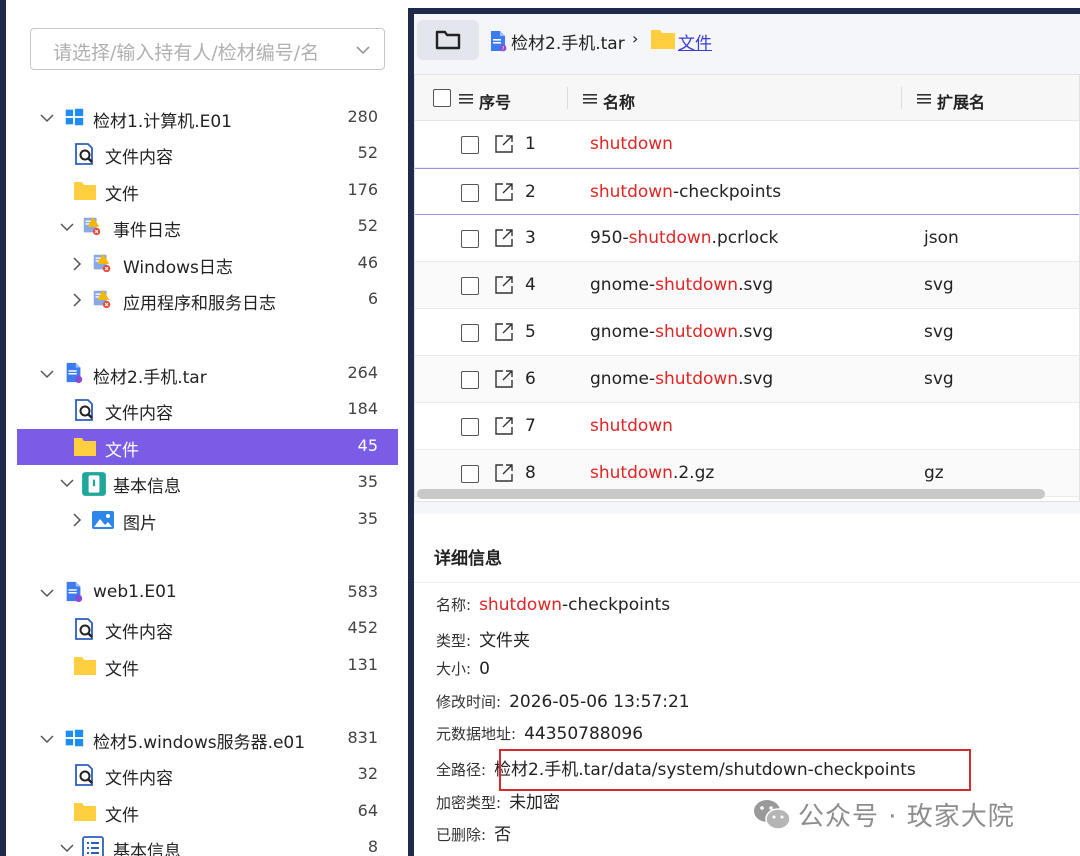 The image size is (1080, 856). Describe the element at coordinates (207, 666) in the screenshot. I see `tree-node: 文件 131` at that location.